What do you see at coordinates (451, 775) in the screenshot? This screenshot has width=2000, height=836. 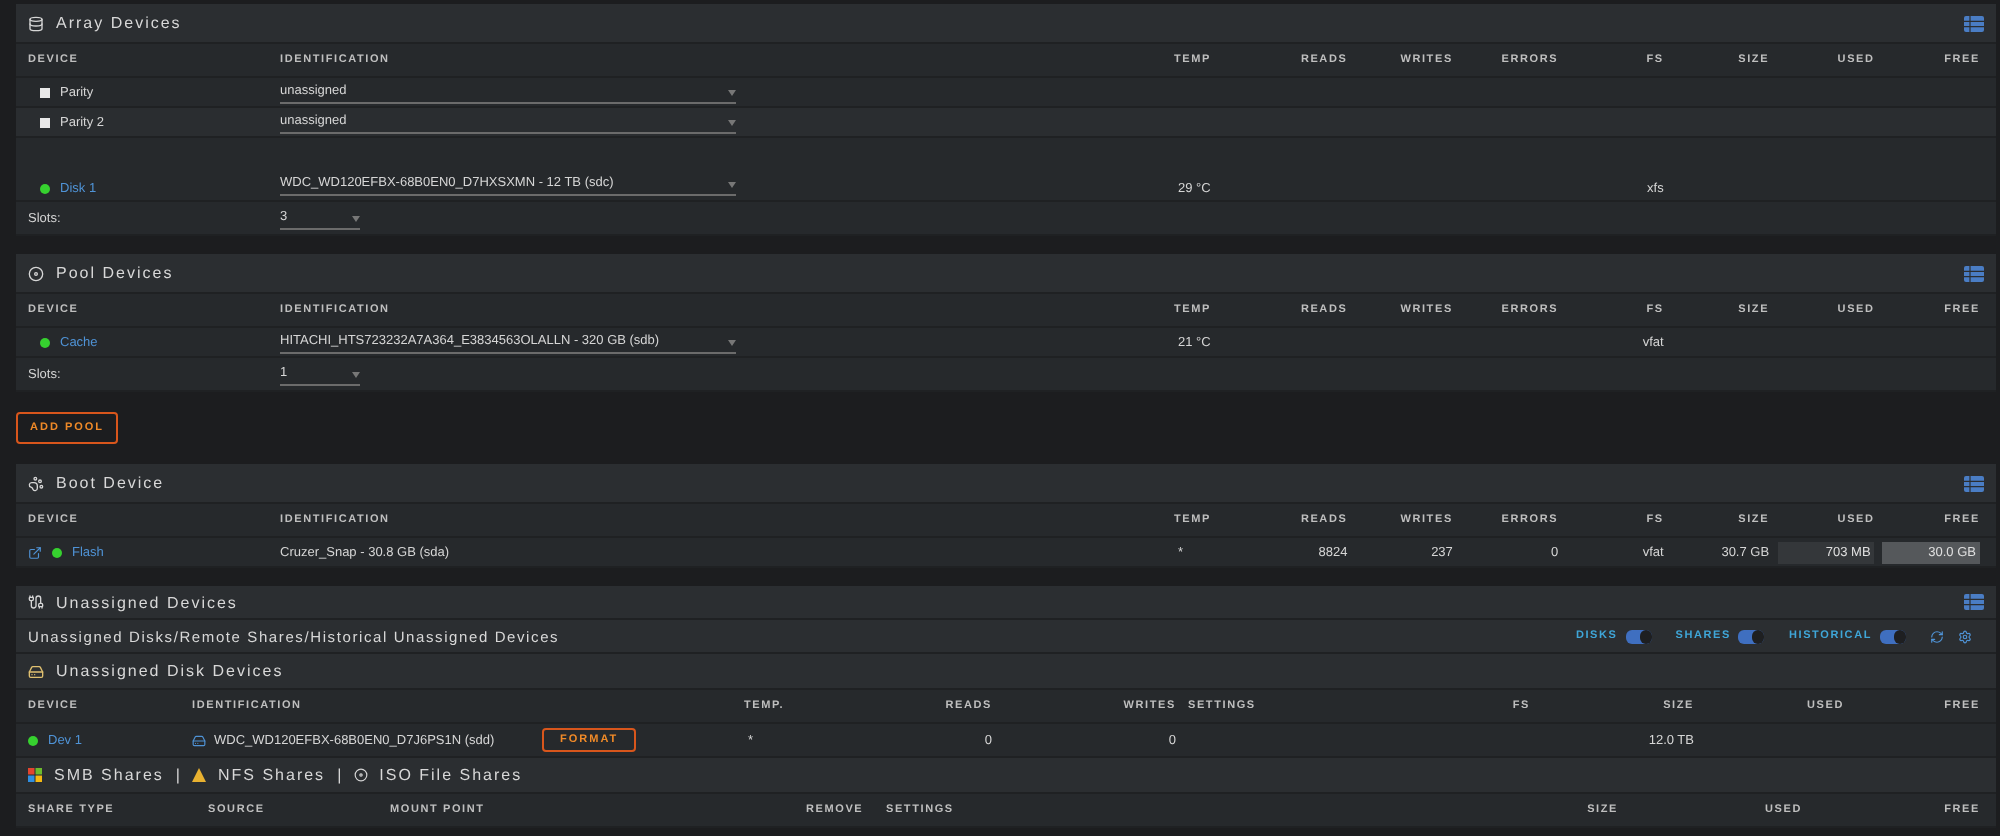 I see `section-title: ISO File Shares` at bounding box center [451, 775].